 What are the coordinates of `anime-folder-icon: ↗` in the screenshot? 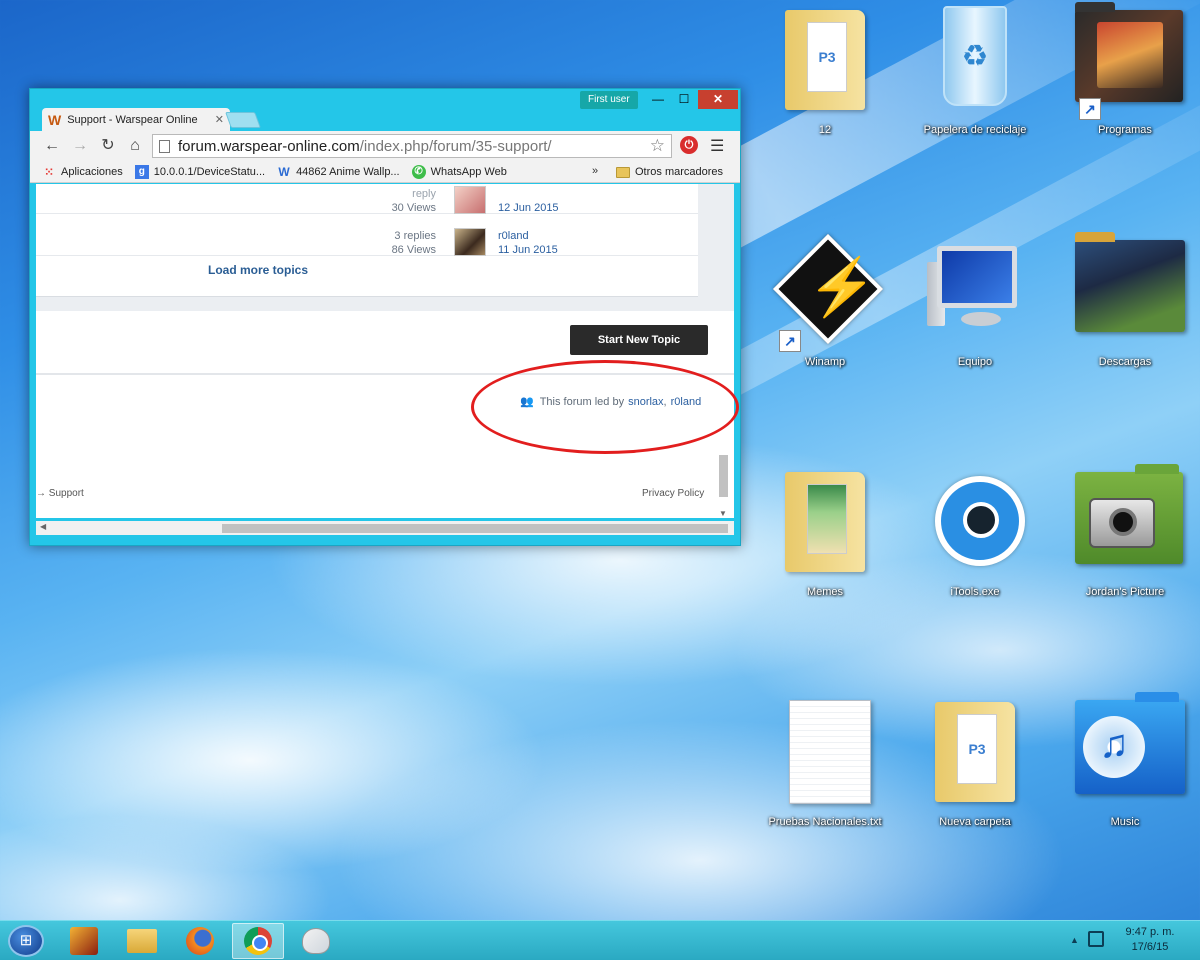 It's located at (1129, 60).